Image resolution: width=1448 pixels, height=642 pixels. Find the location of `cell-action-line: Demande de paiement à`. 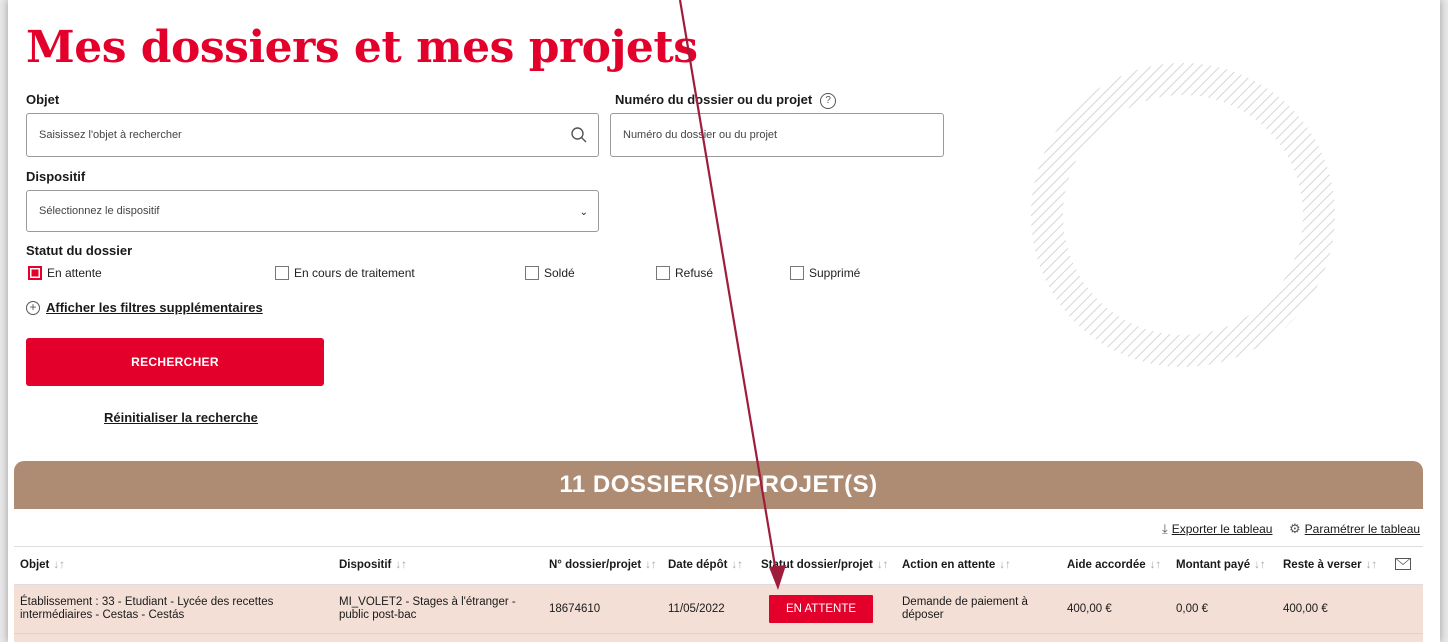

cell-action-line: Demande de paiement à is located at coordinates (965, 602).